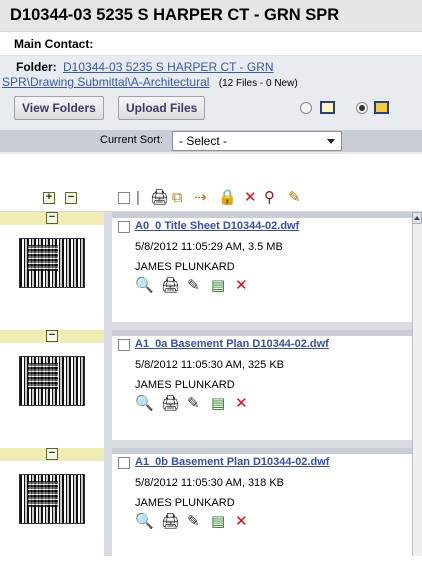 This screenshot has width=422, height=564. Describe the element at coordinates (59, 108) in the screenshot. I see `view-folders-button: View Folders` at that location.